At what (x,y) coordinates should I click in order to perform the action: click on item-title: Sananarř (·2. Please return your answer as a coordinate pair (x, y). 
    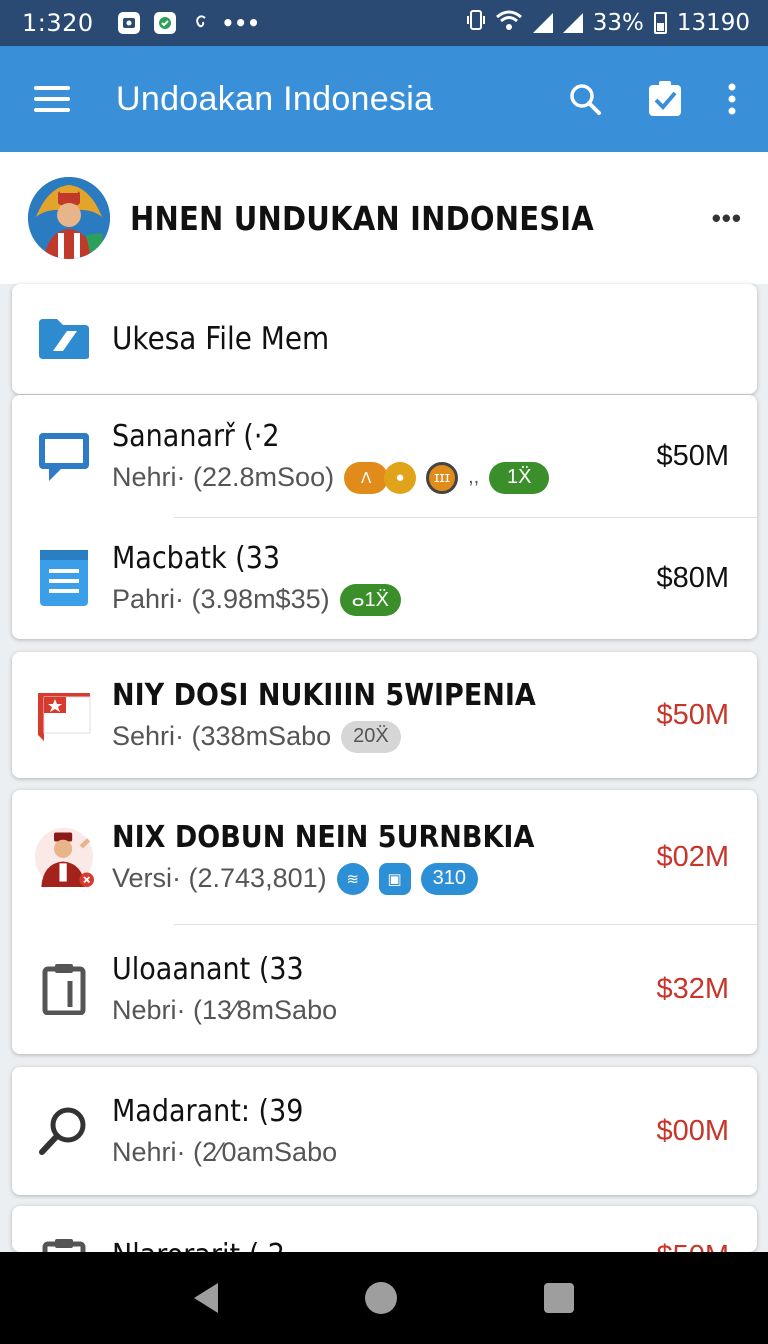
    Looking at the image, I should click on (196, 436).